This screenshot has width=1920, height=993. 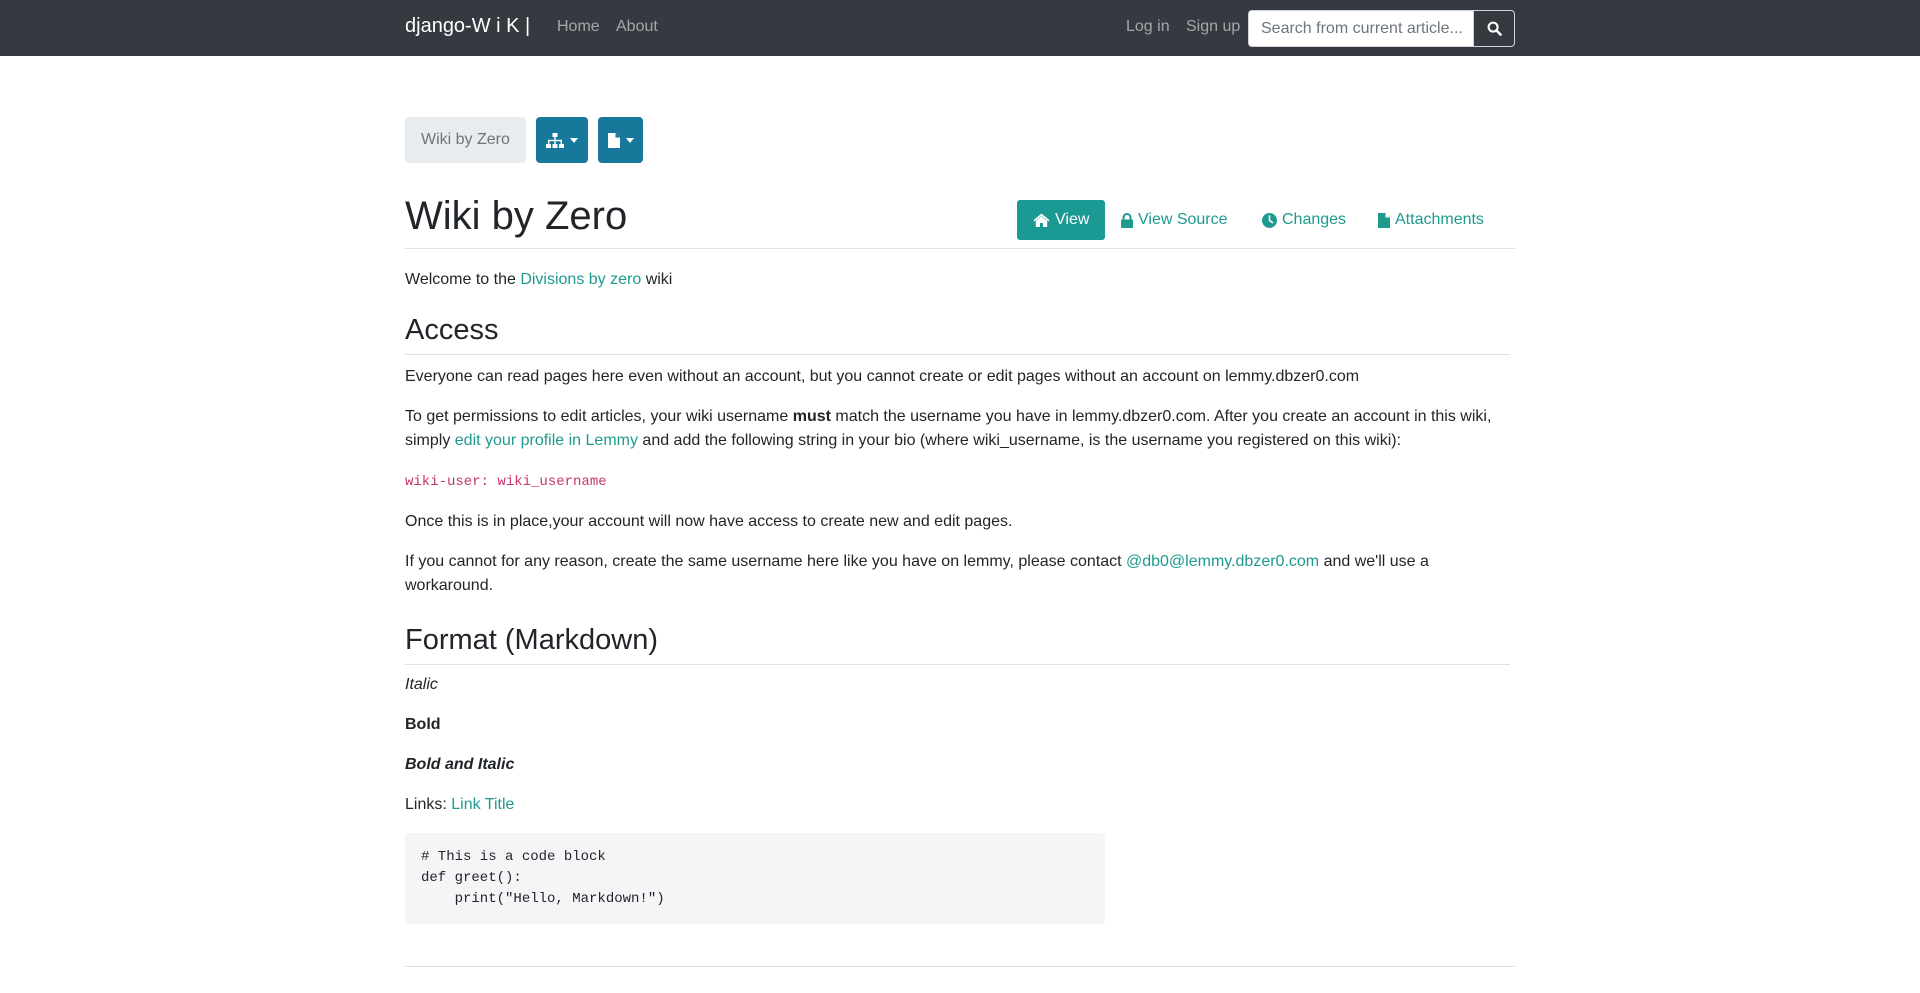 What do you see at coordinates (957, 805) in the screenshot?
I see `links-example: Links: Link Title` at bounding box center [957, 805].